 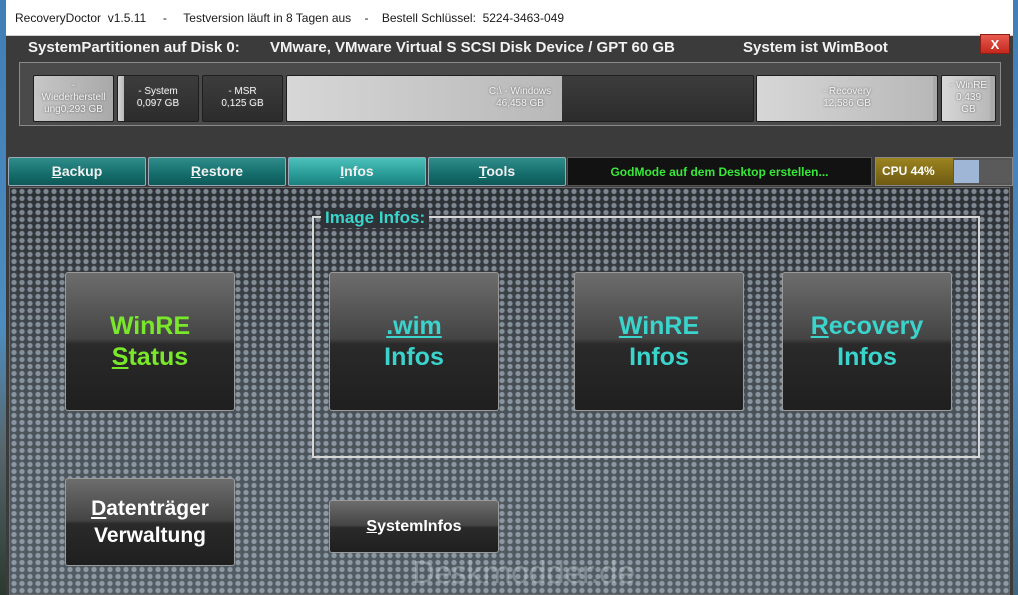 I want to click on button-label: WinRE, so click(x=150, y=325).